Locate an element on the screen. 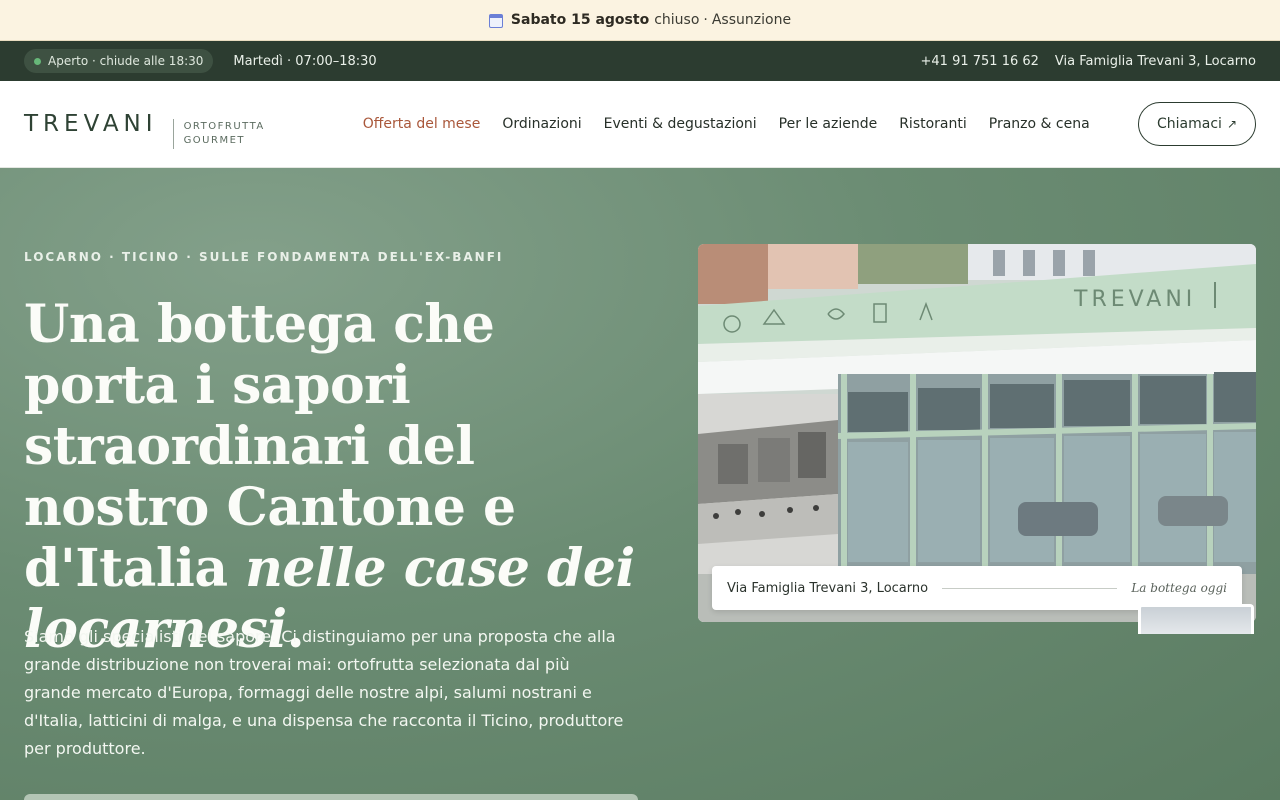 Image resolution: width=1280 pixels, height=800 pixels. open-status-badge: Aperto · chiude alle 18:30 is located at coordinates (119, 61).